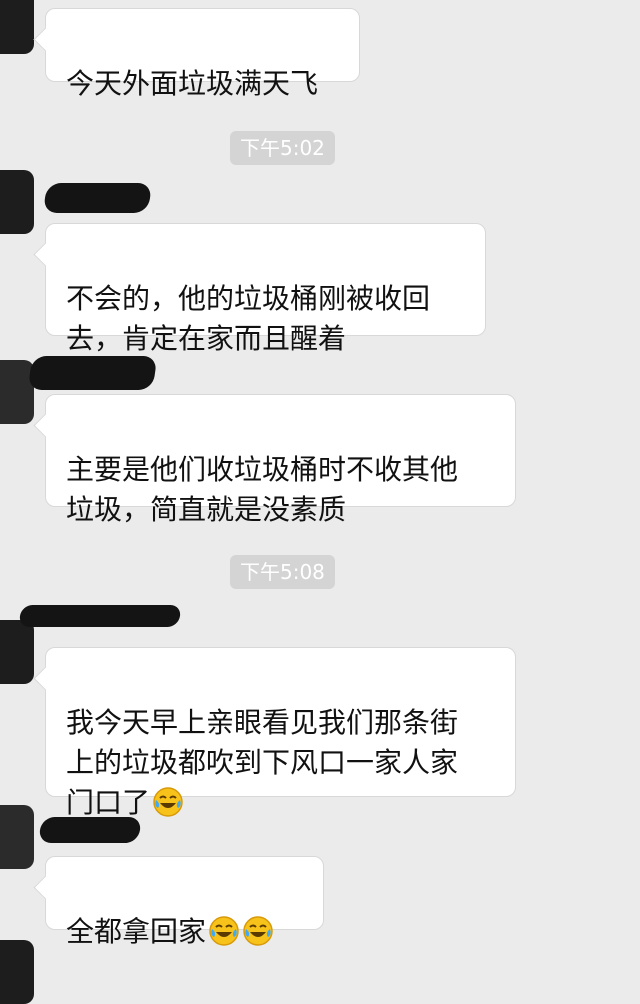 This screenshot has width=640, height=1004. What do you see at coordinates (184, 902) in the screenshot?
I see `message-bubble: 全都拿回家` at bounding box center [184, 902].